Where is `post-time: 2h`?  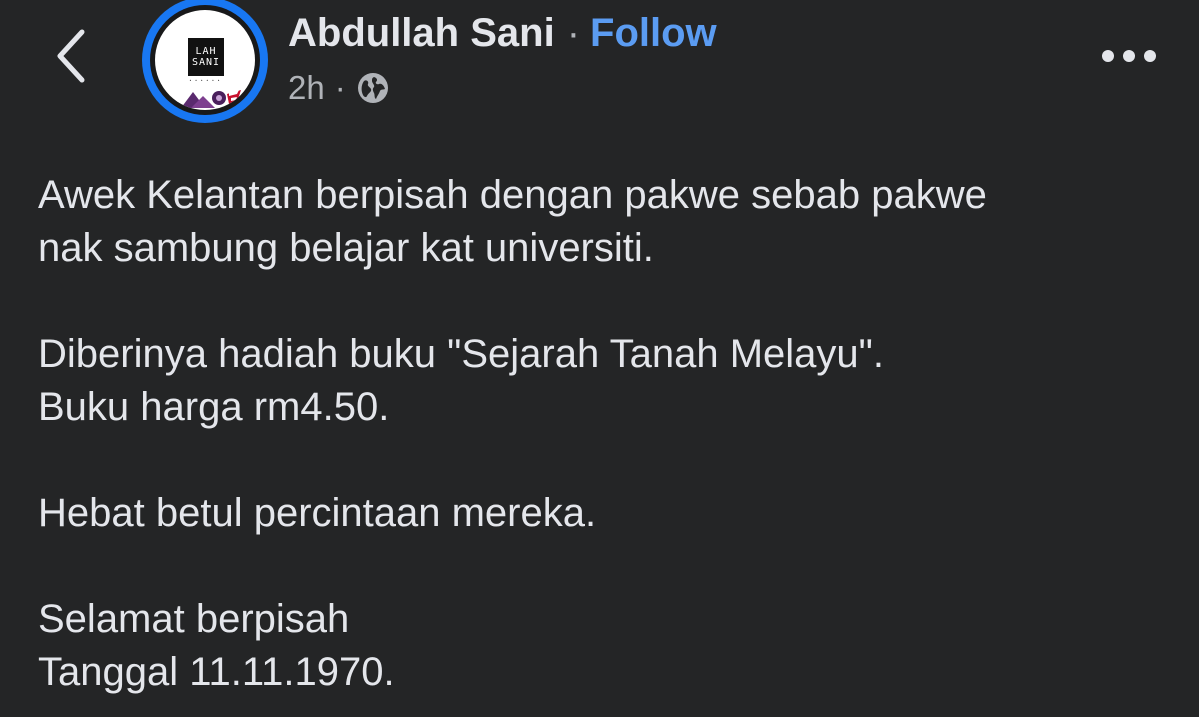 post-time: 2h is located at coordinates (306, 88).